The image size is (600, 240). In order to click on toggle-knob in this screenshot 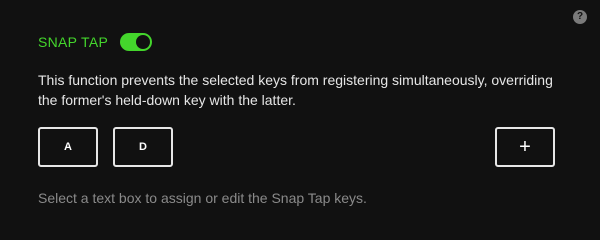, I will do `click(143, 42)`.